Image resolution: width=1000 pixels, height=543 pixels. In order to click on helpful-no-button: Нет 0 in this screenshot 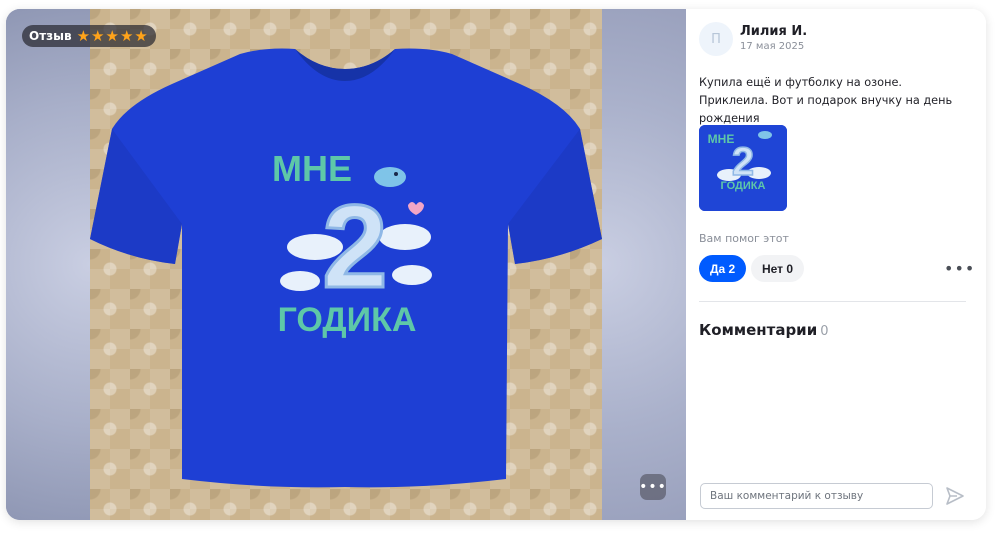, I will do `click(778, 268)`.